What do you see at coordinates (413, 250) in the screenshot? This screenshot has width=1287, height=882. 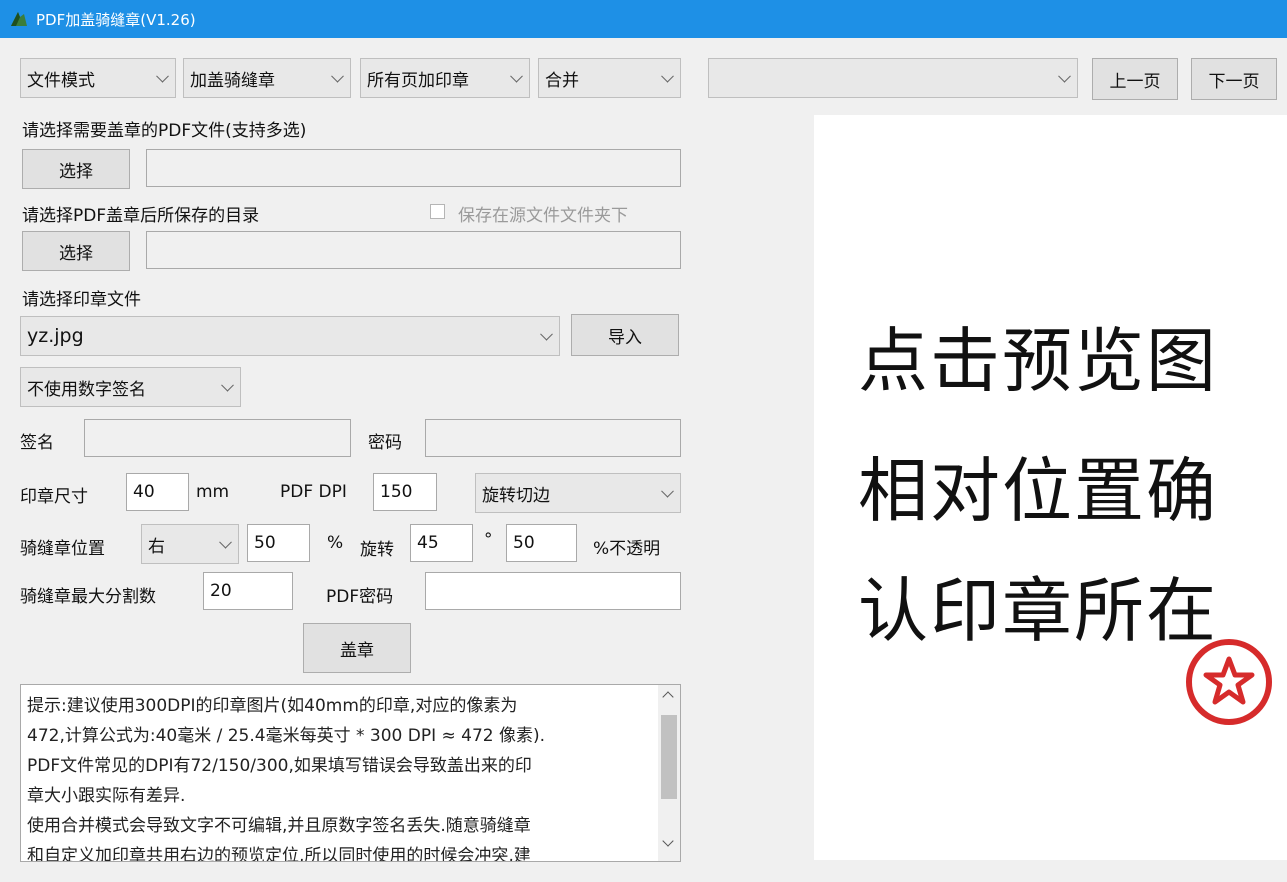 I see `output-dir-field` at bounding box center [413, 250].